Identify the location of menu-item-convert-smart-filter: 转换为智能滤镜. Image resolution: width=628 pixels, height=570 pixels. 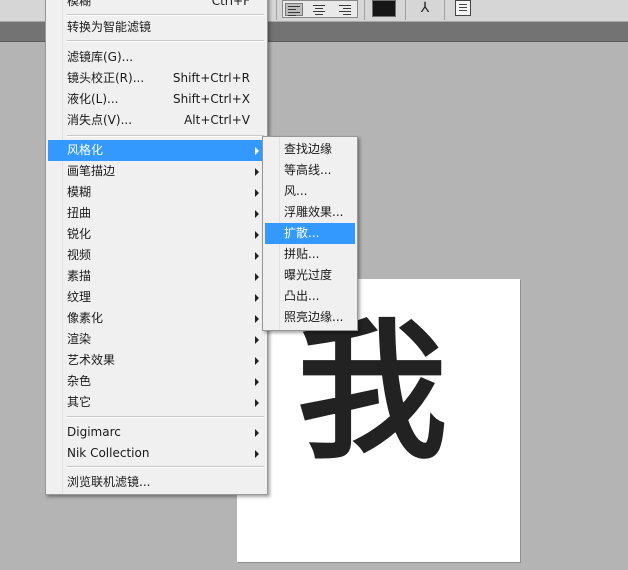
(156, 27).